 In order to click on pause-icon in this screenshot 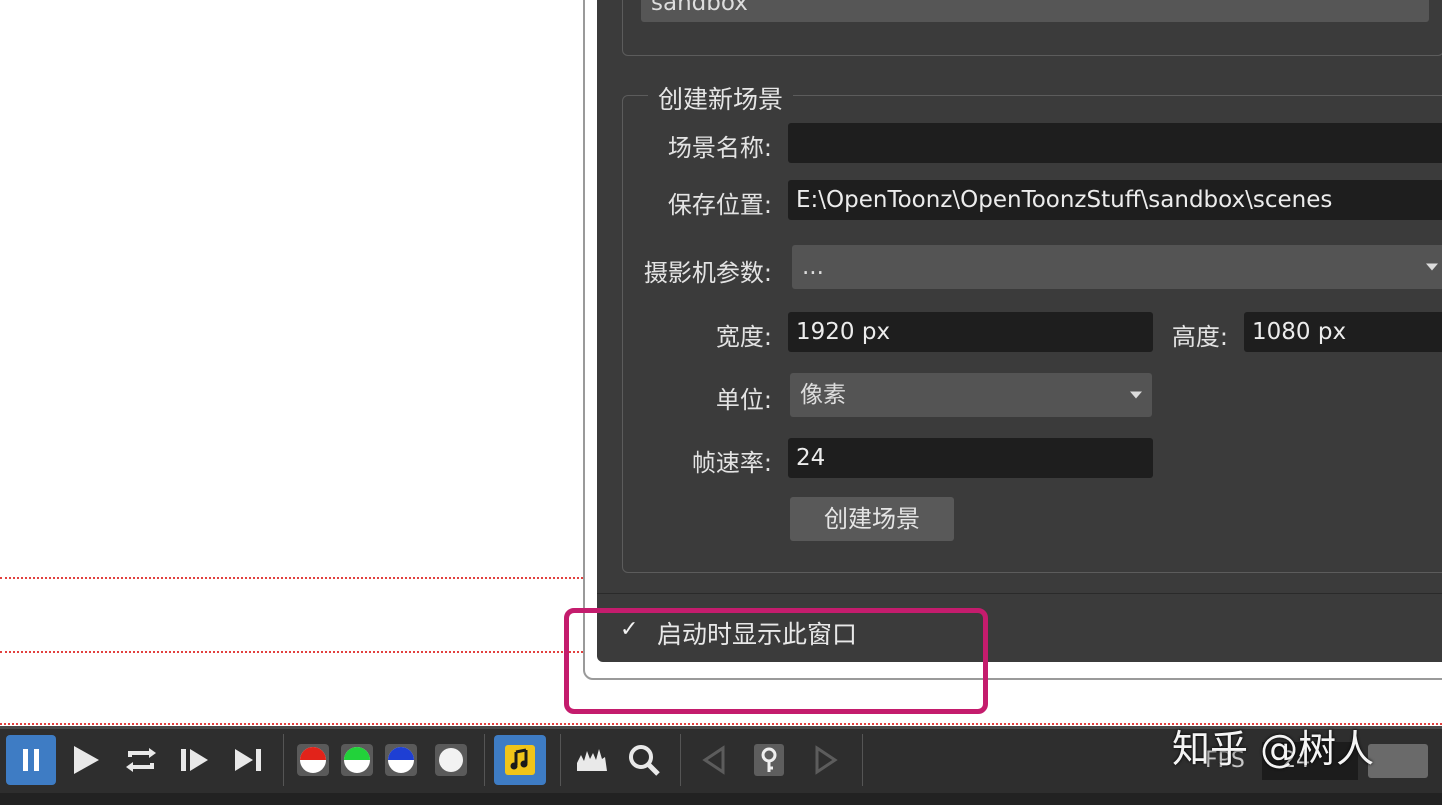, I will do `click(31, 760)`.